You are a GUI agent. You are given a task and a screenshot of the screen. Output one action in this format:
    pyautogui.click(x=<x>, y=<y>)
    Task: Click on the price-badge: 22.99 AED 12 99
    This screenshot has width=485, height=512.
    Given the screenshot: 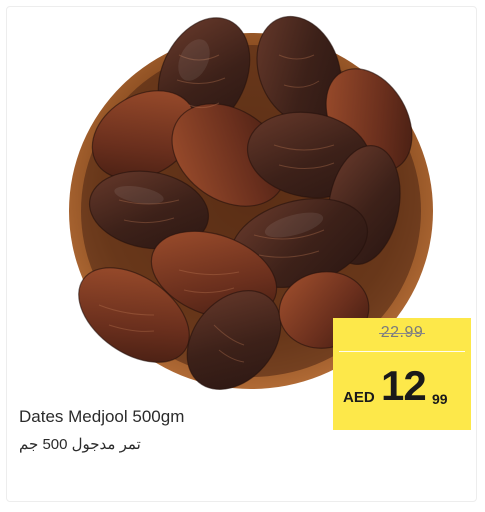 What is the action you would take?
    pyautogui.click(x=402, y=374)
    